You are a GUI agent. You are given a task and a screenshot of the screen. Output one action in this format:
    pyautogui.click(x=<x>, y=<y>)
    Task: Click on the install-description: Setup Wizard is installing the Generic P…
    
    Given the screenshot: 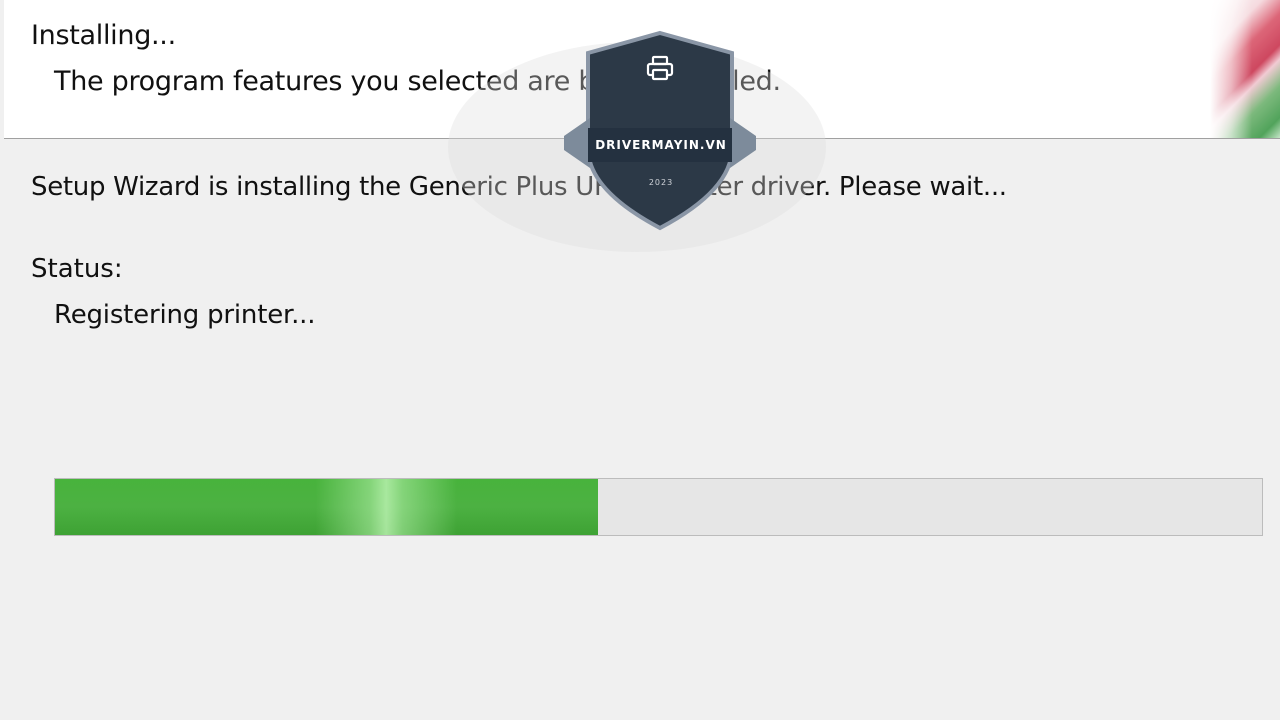 What is the action you would take?
    pyautogui.click(x=519, y=187)
    